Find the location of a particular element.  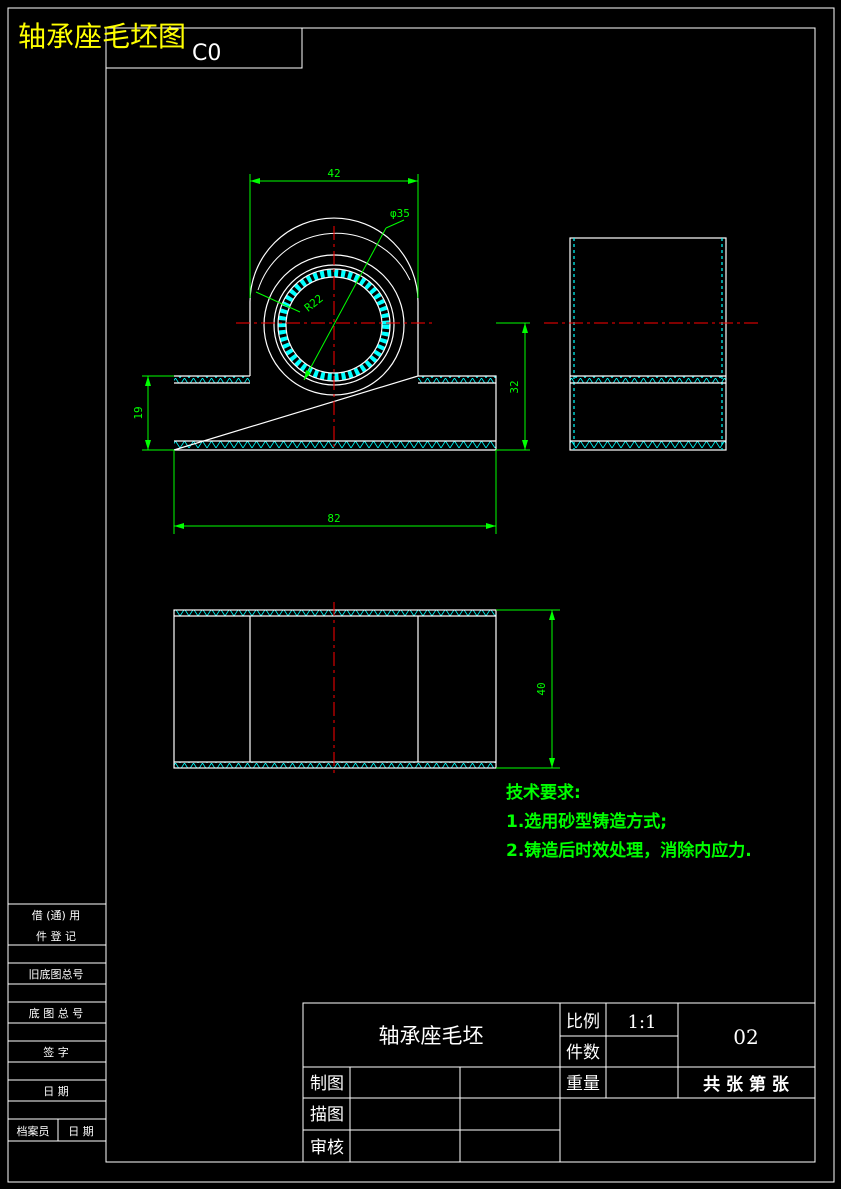

top-view is located at coordinates (366, 689).